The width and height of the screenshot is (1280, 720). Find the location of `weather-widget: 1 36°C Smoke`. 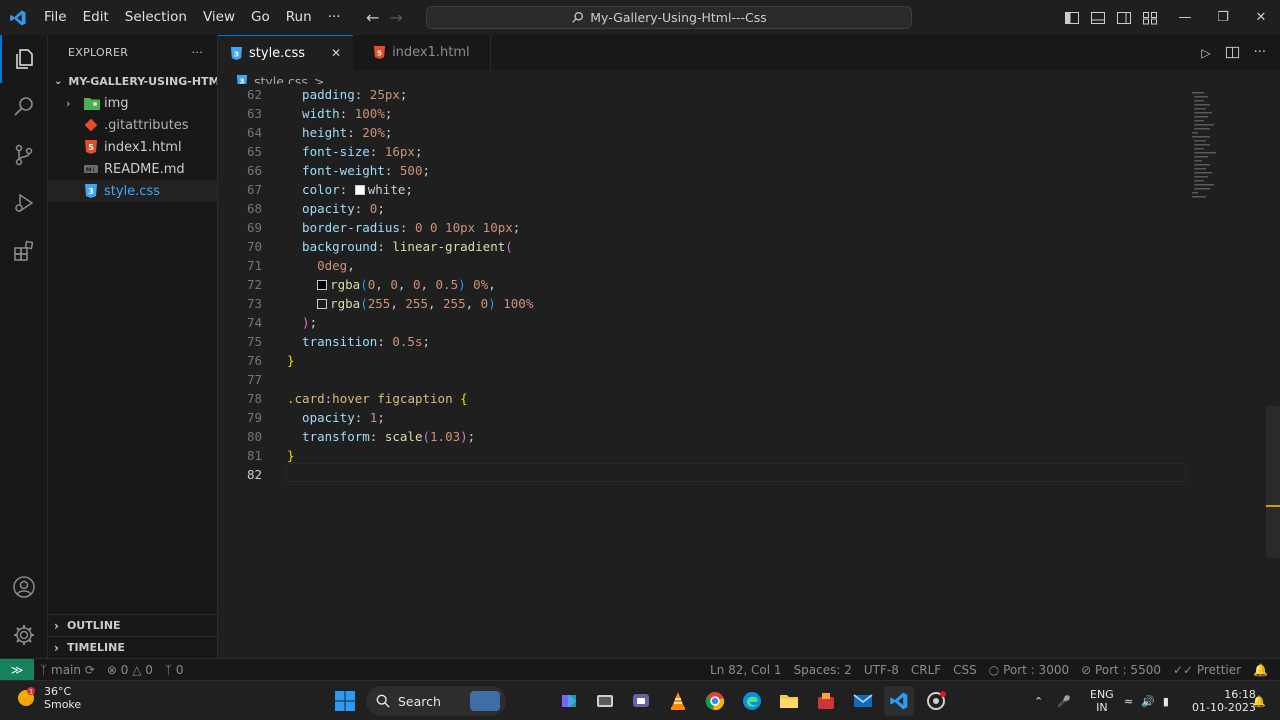

weather-widget: 1 36°C Smoke is located at coordinates (47, 698).